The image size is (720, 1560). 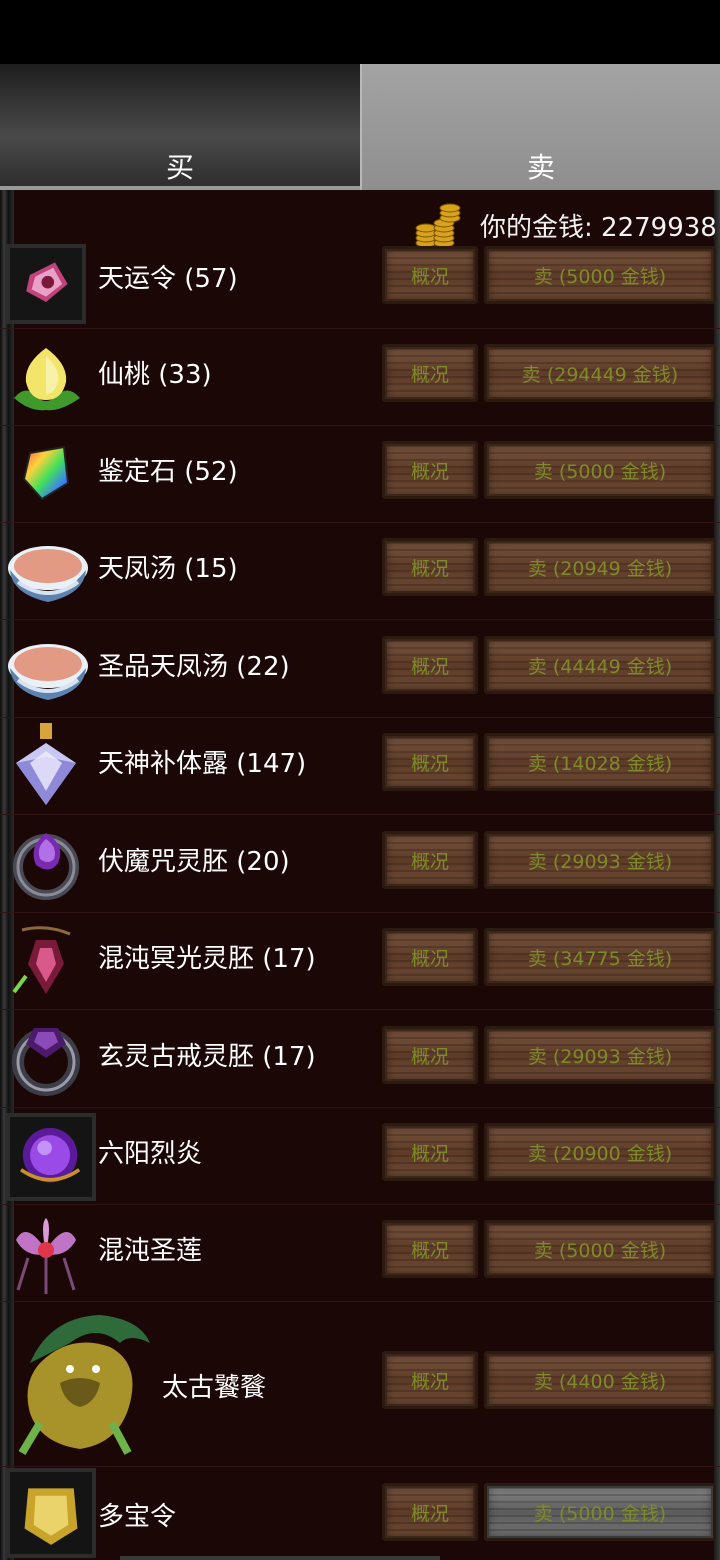 What do you see at coordinates (51, 1513) in the screenshot?
I see `gold-token-icon` at bounding box center [51, 1513].